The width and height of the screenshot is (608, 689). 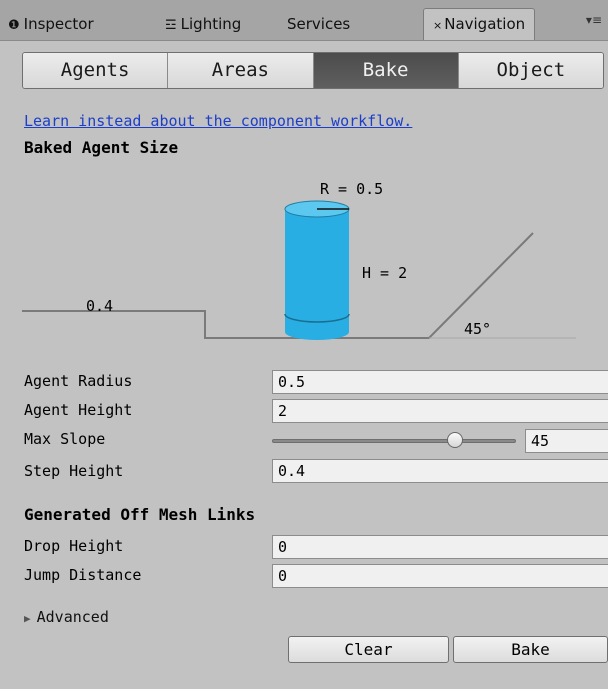 I want to click on advanced-label: Advanced, so click(x=72, y=617).